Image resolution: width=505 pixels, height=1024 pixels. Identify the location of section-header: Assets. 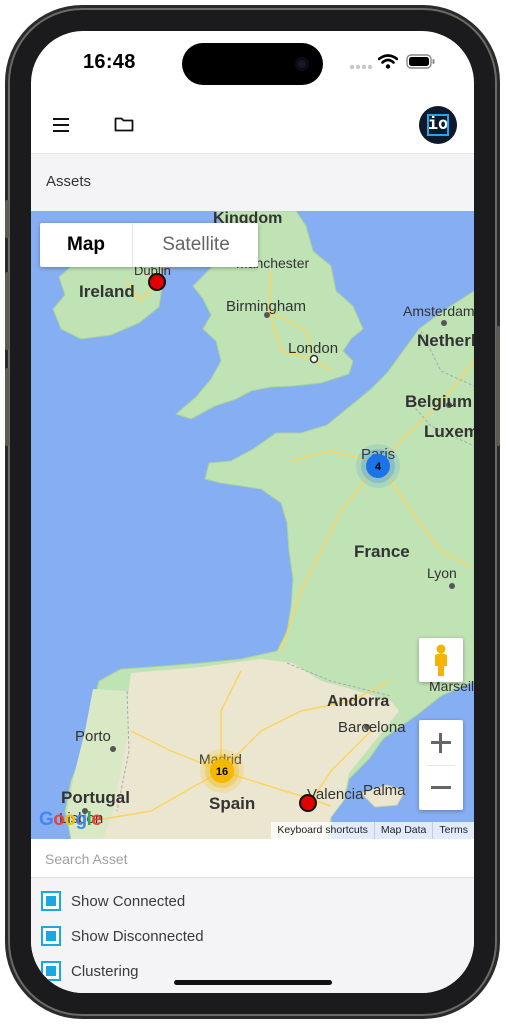
(252, 182).